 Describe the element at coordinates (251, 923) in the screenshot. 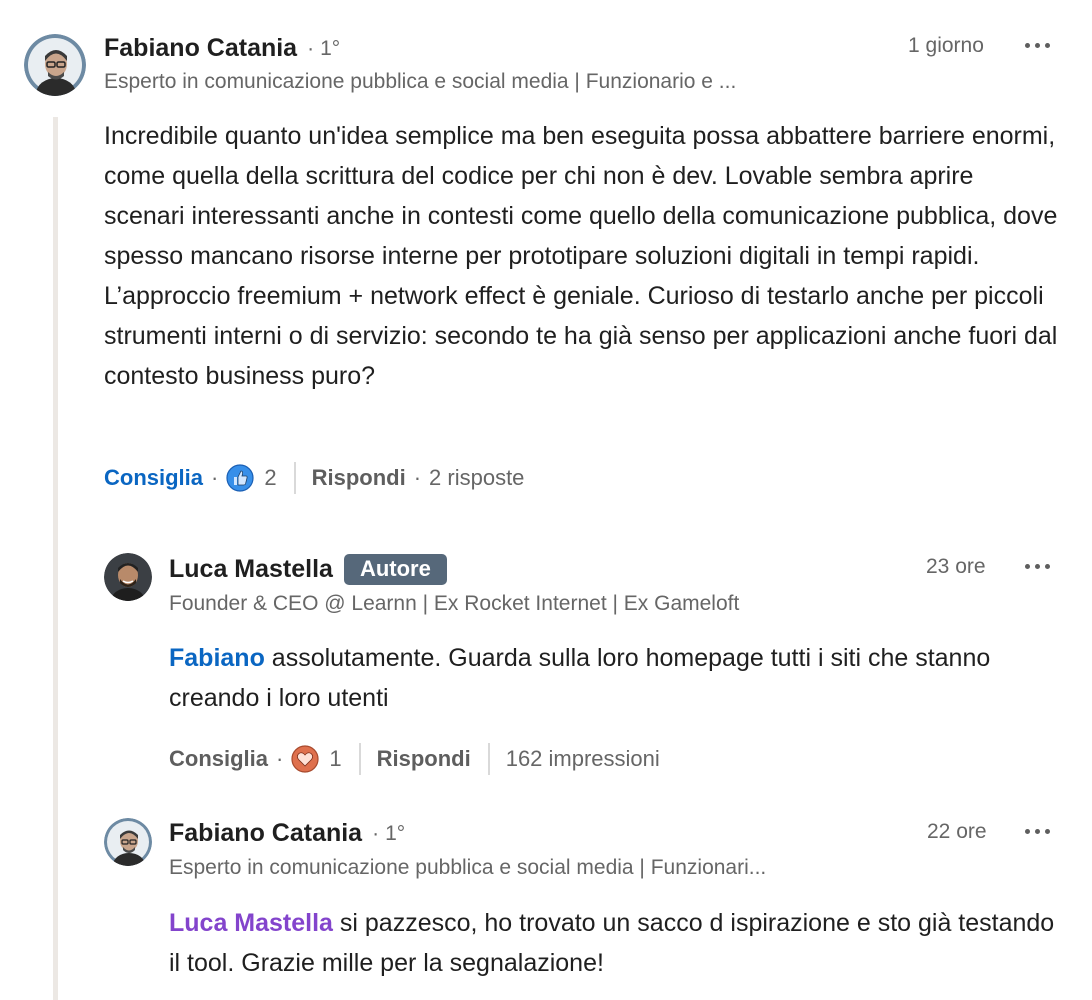

I see `mention-link: Luca Mastella` at that location.